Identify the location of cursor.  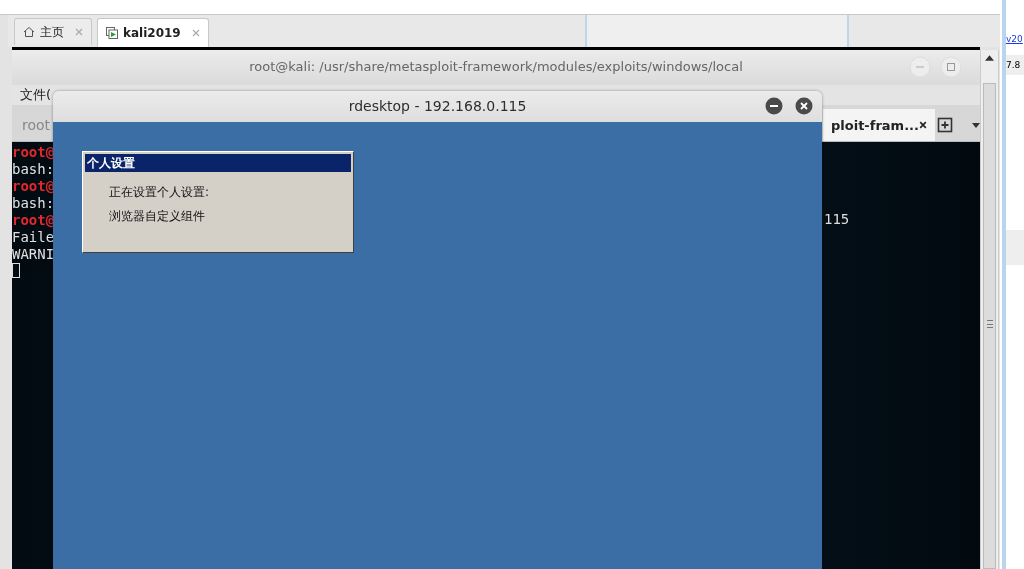
(16, 270).